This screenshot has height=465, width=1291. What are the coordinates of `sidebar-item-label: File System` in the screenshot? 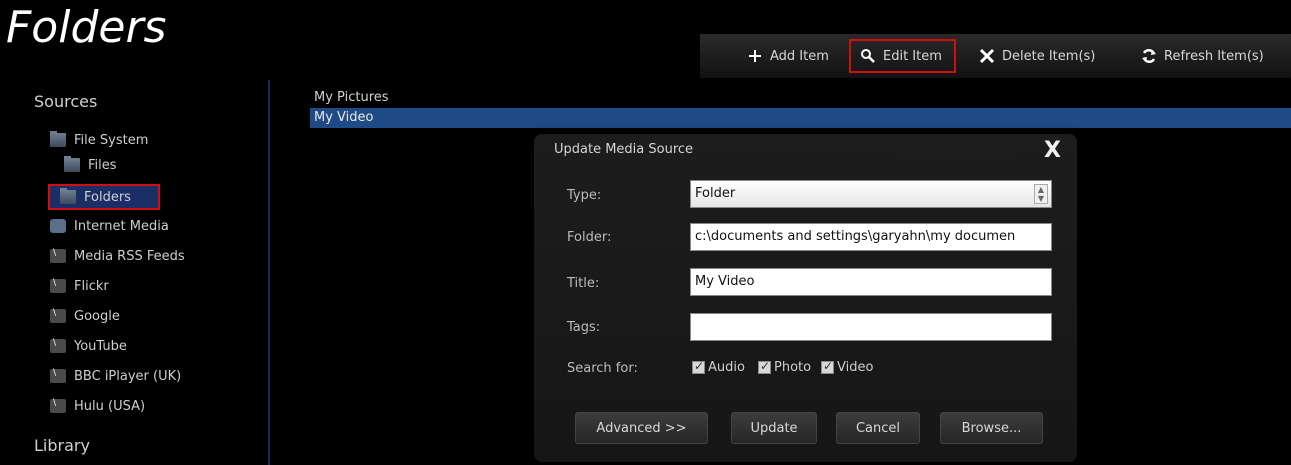 It's located at (111, 140).